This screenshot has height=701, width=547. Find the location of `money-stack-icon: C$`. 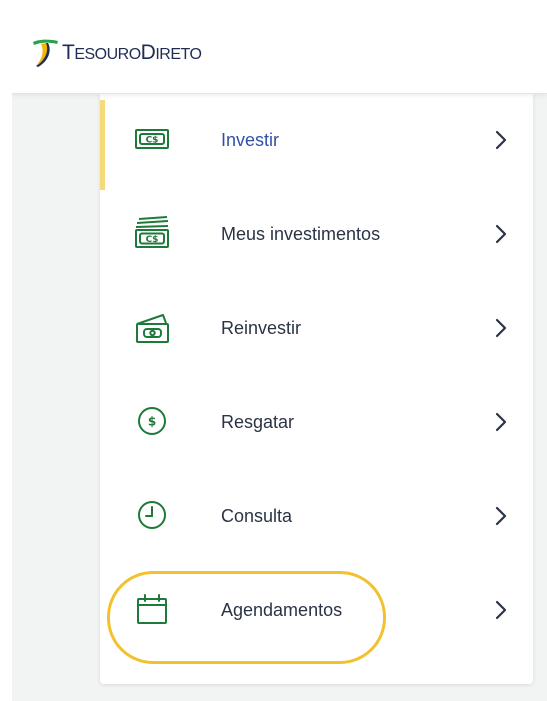

money-stack-icon: C$ is located at coordinates (152, 233).